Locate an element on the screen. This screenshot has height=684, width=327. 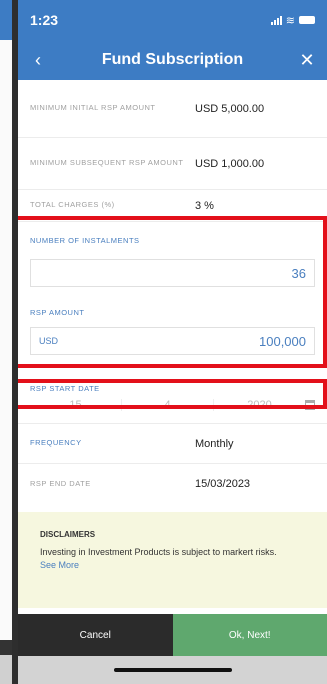
see-more-link: See More is located at coordinates (172, 565).